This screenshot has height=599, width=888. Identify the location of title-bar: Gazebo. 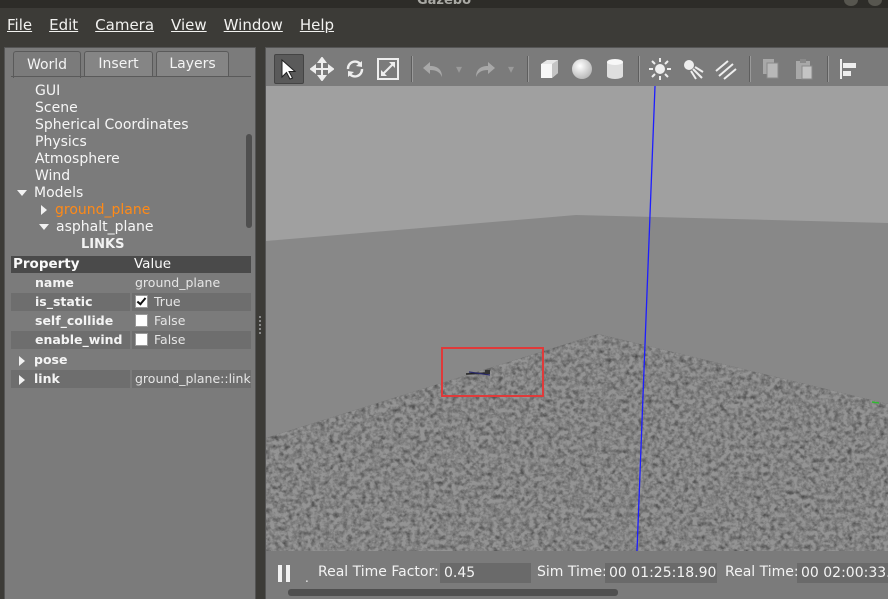
(444, 4).